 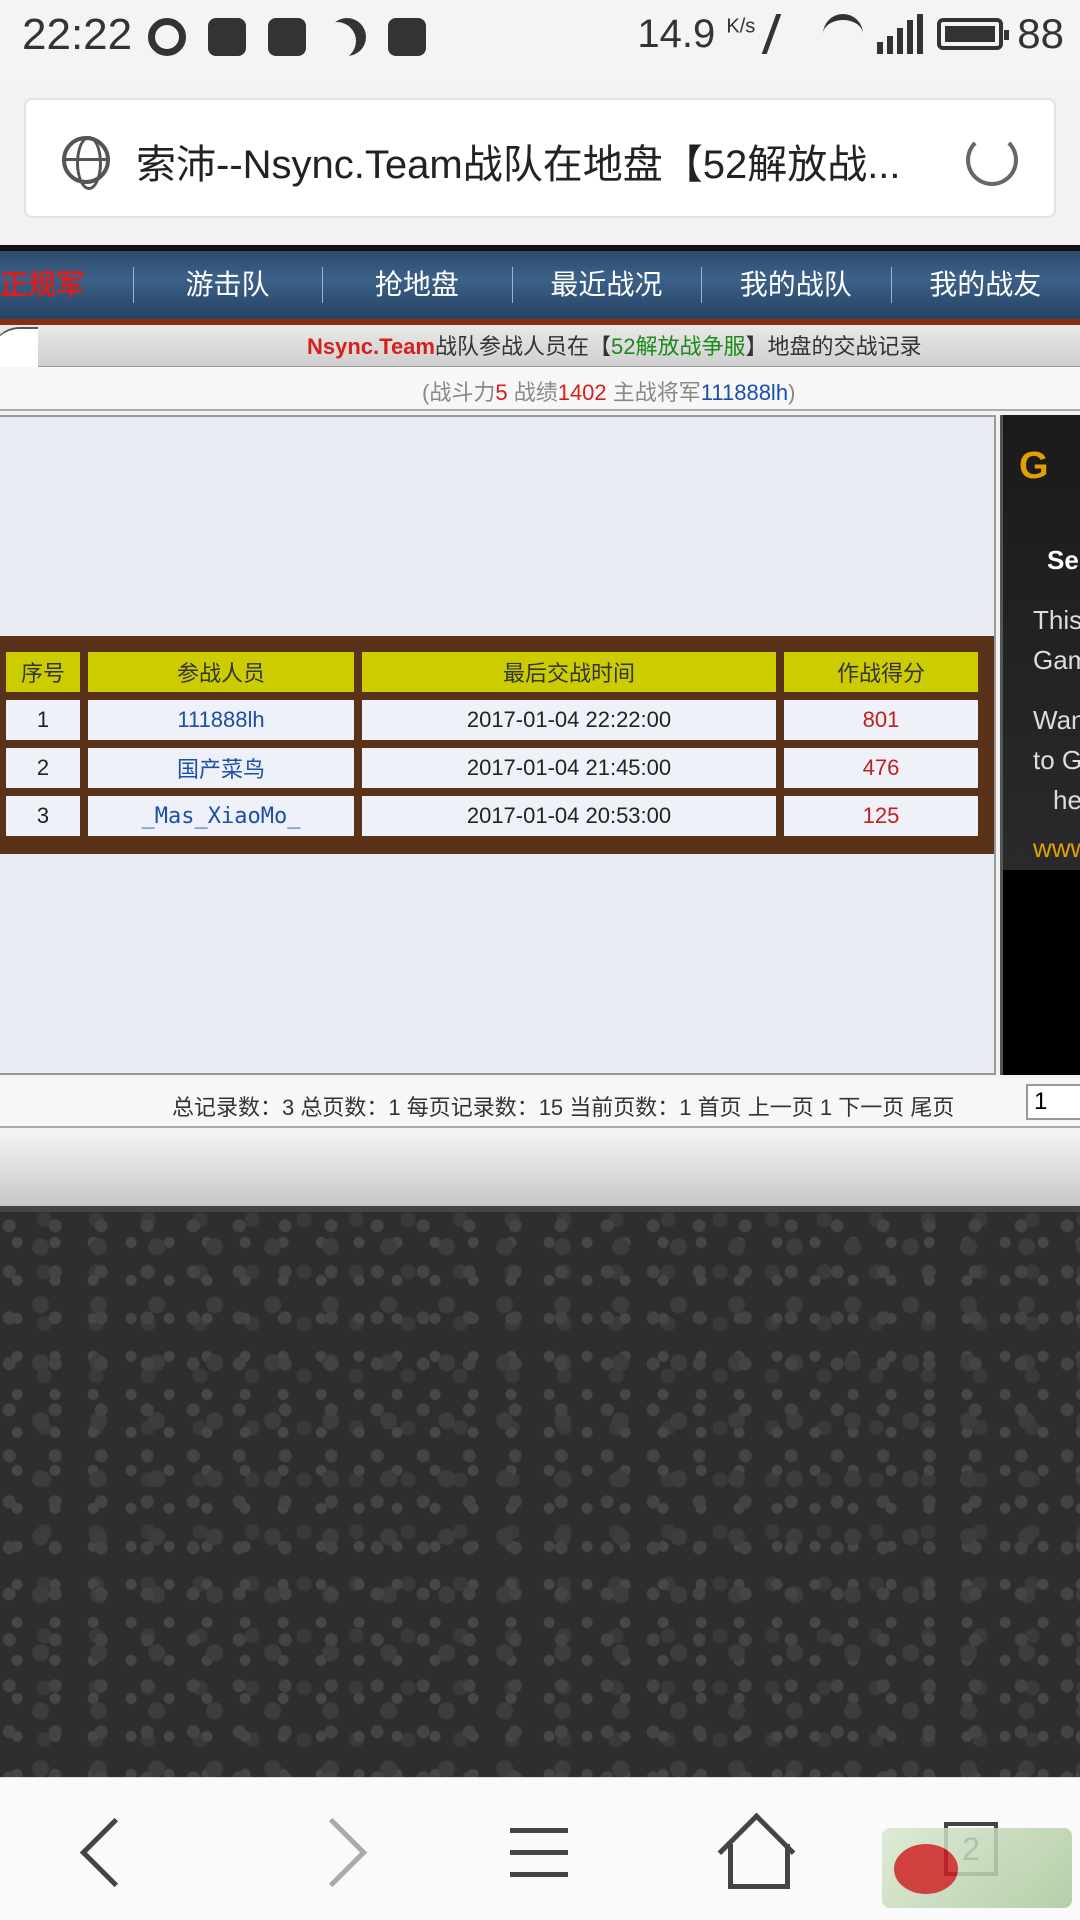 I want to click on column-header: 最后交战时间, so click(x=569, y=672).